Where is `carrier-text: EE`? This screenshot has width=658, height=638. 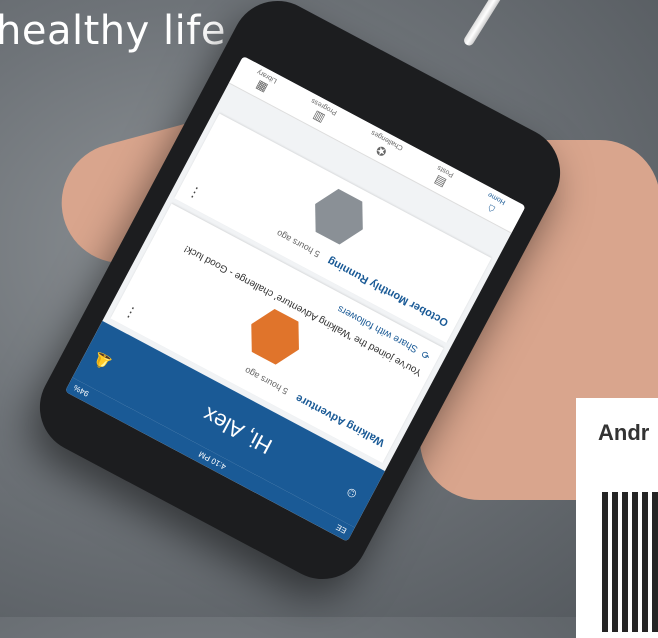
carrier-text: EE is located at coordinates (341, 529).